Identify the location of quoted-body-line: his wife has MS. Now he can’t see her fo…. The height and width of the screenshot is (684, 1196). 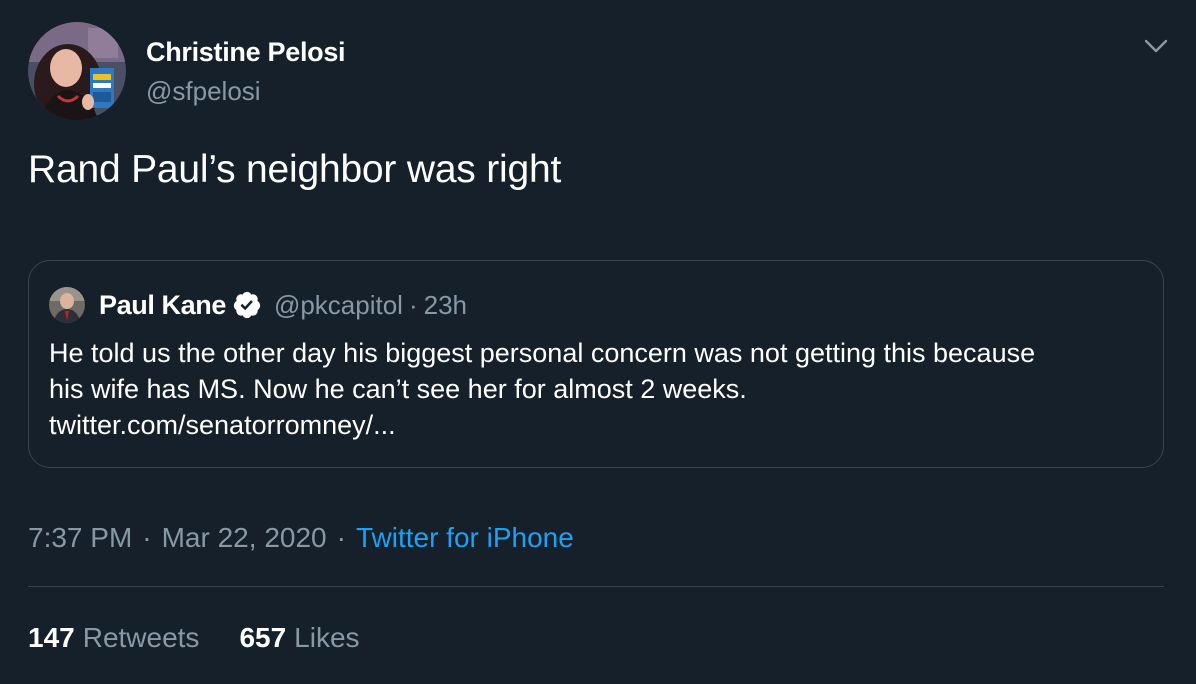
(398, 389).